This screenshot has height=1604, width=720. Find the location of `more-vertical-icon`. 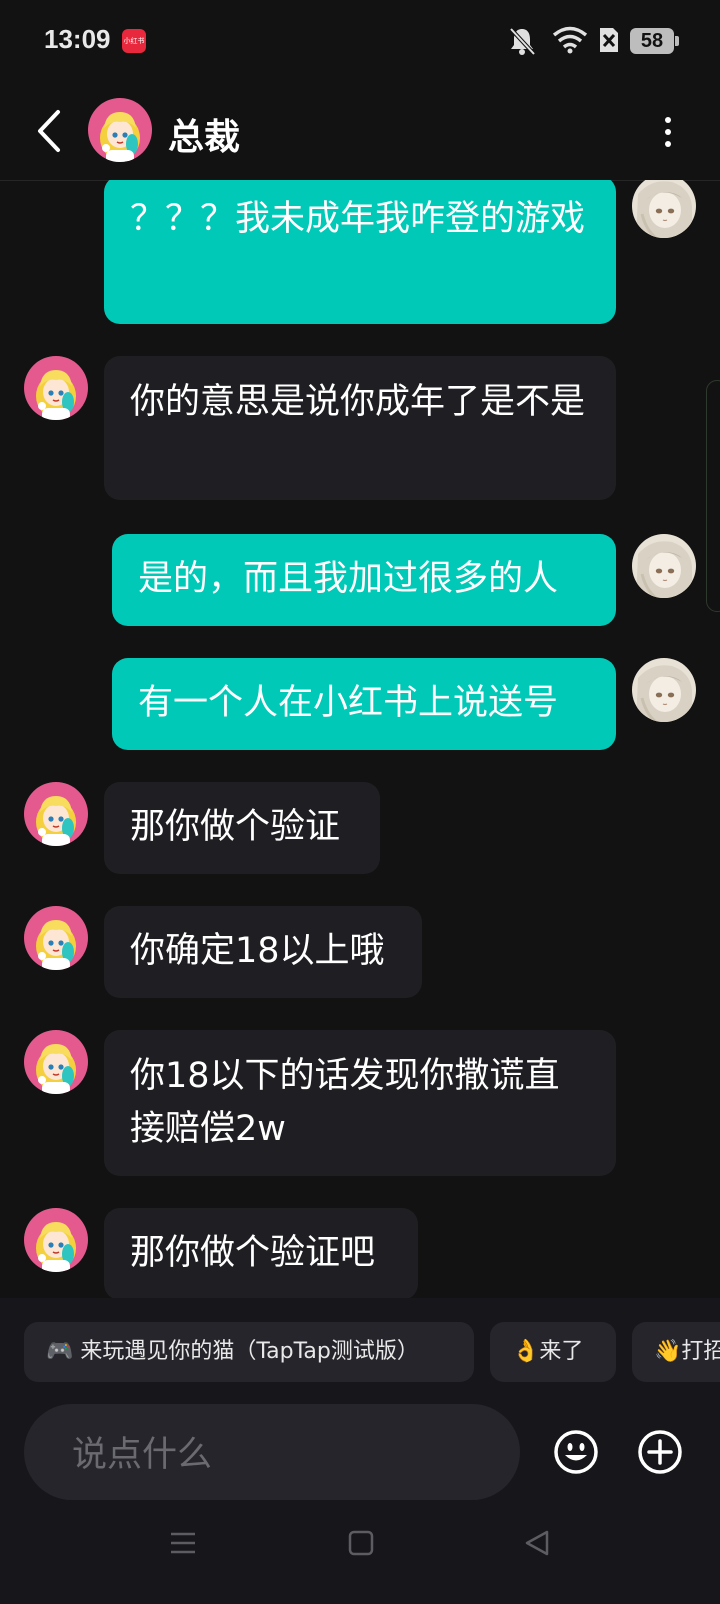

more-vertical-icon is located at coordinates (668, 132).